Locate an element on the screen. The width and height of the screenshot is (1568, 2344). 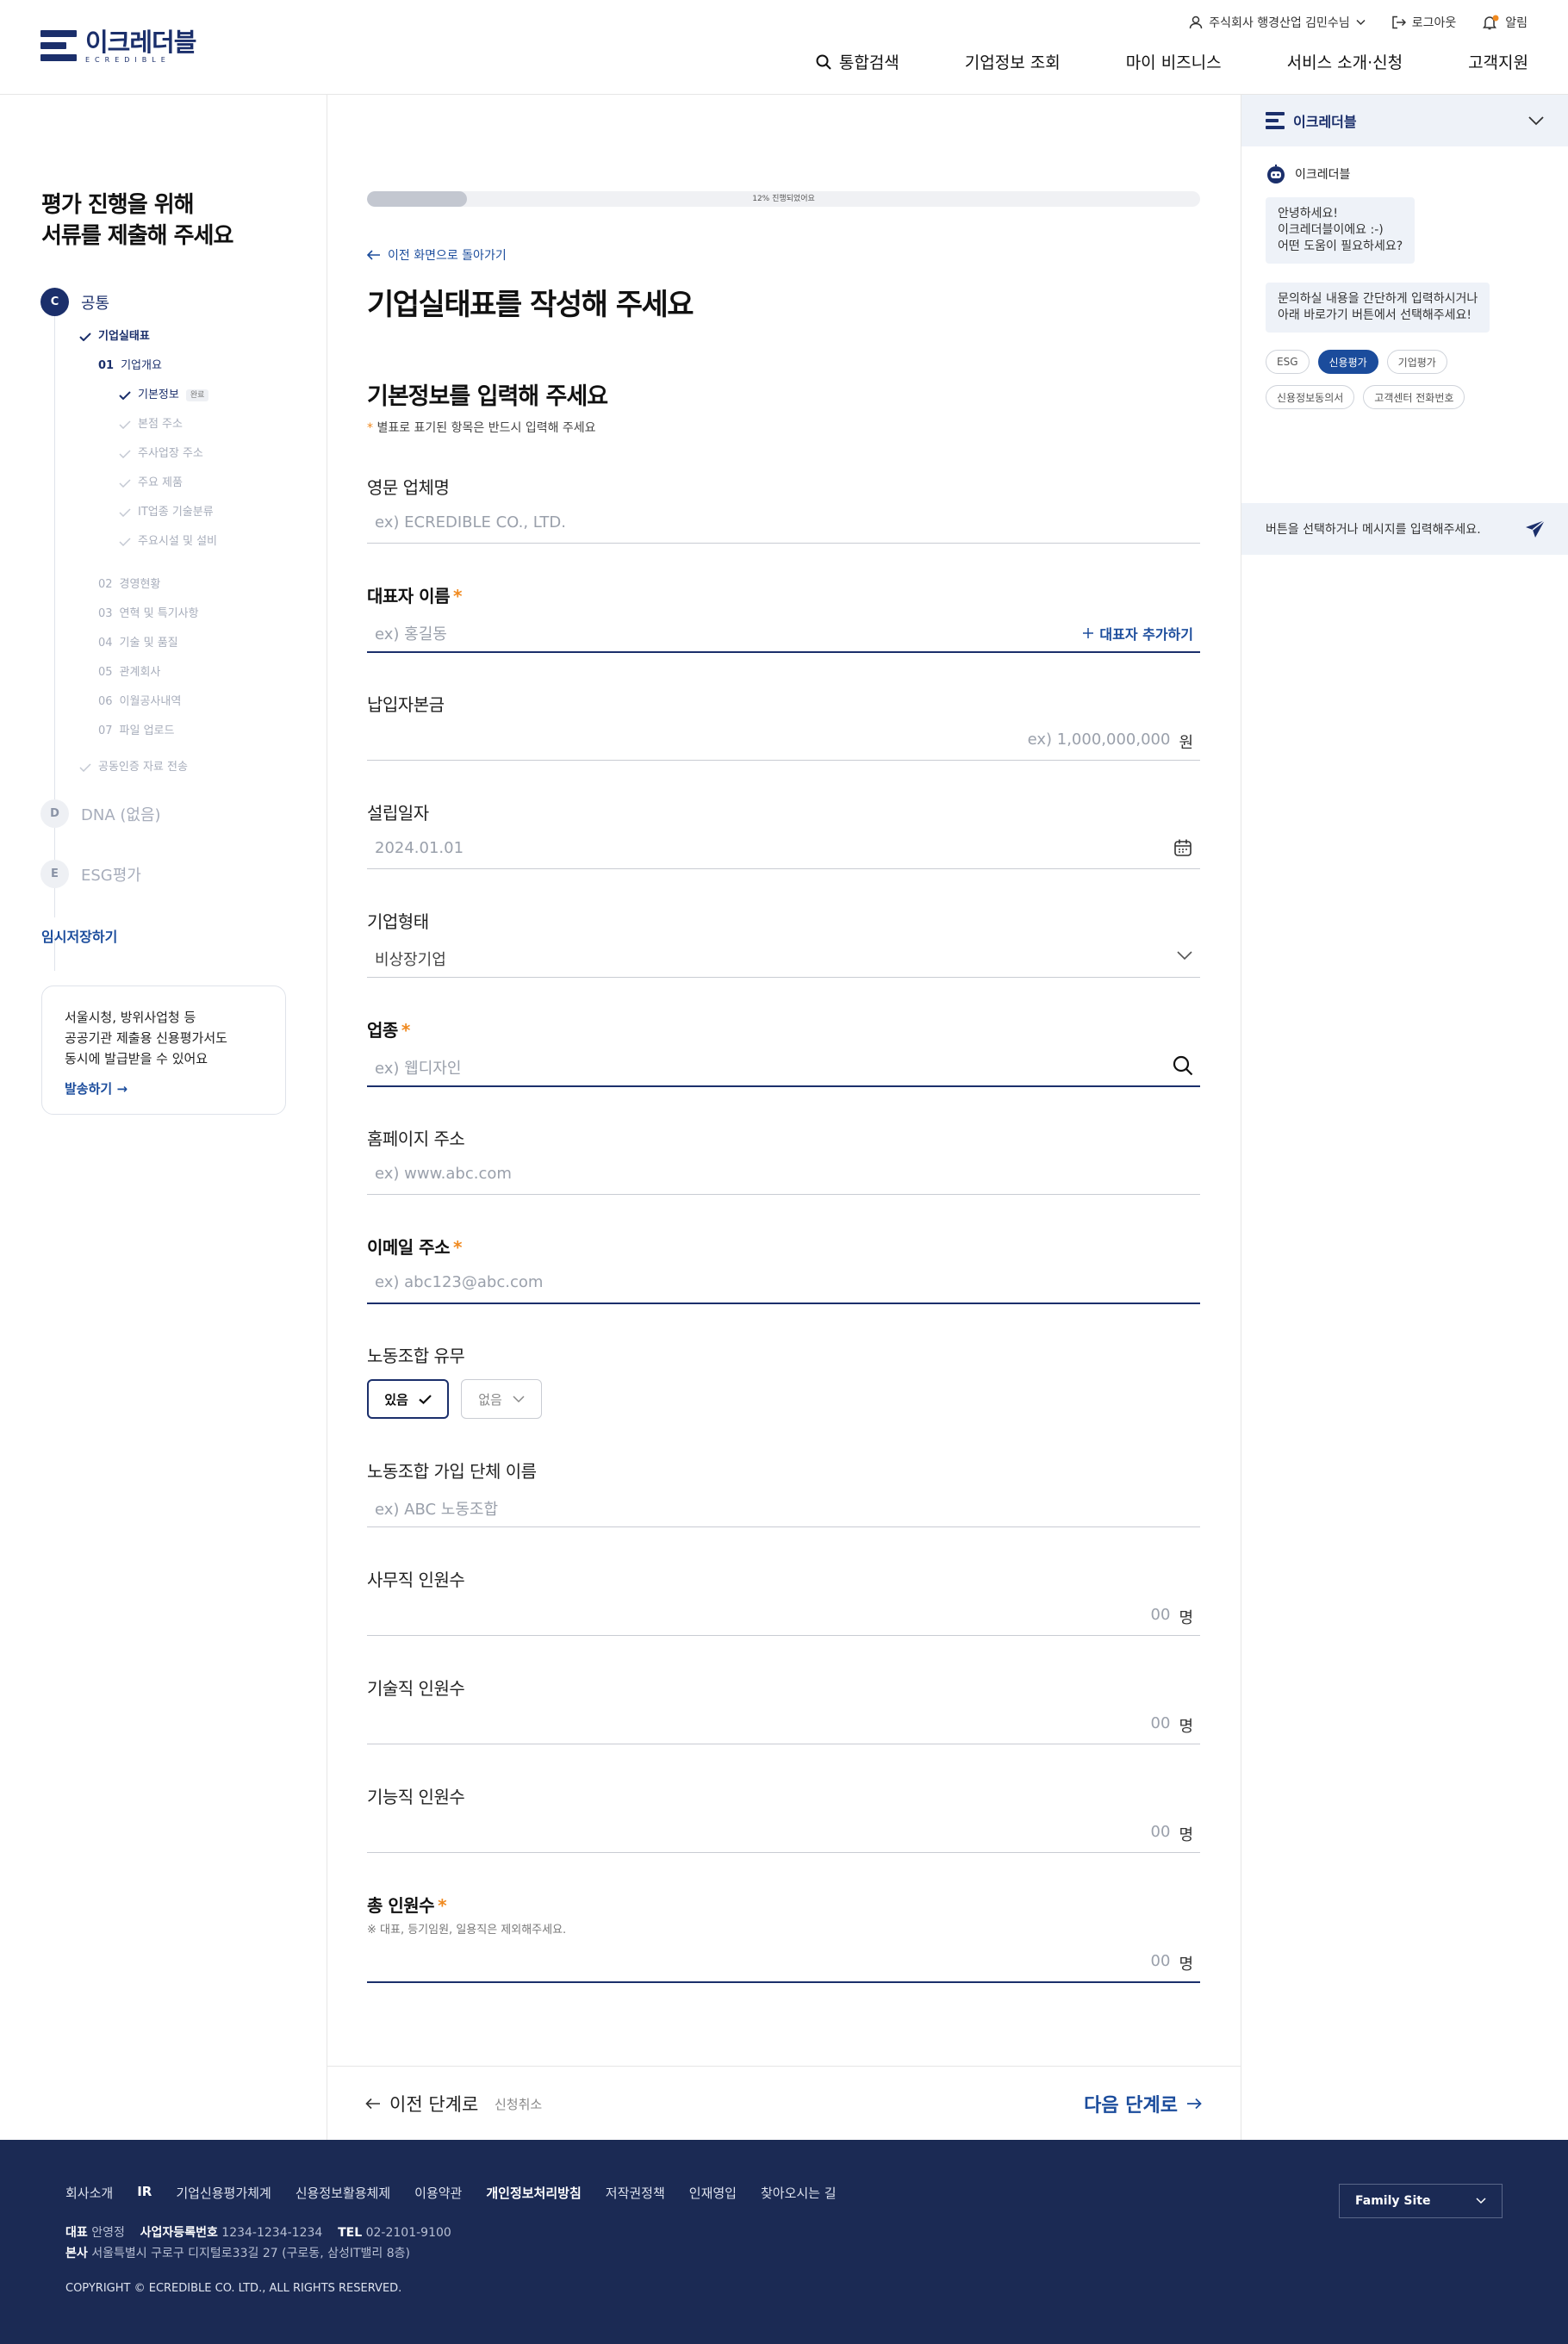
chip-consent: 신용정보동의서 is located at coordinates (1311, 397).